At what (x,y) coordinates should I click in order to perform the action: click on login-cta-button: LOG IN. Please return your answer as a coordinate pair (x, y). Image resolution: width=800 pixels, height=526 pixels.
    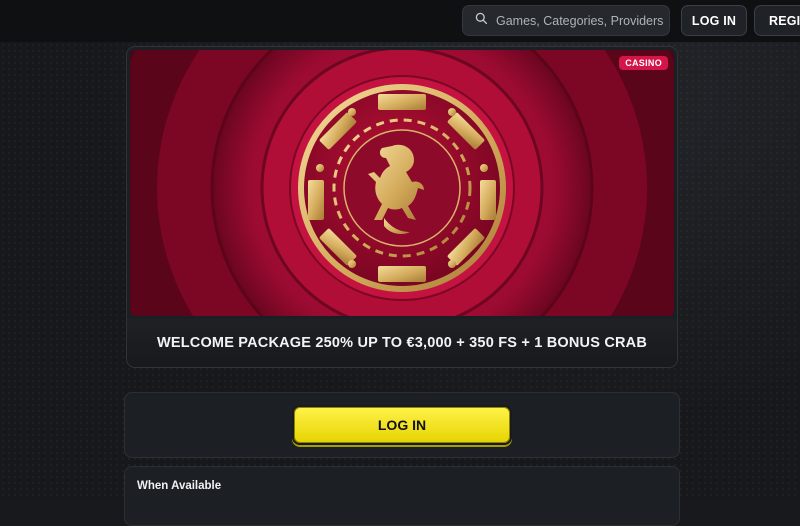
    Looking at the image, I should click on (402, 425).